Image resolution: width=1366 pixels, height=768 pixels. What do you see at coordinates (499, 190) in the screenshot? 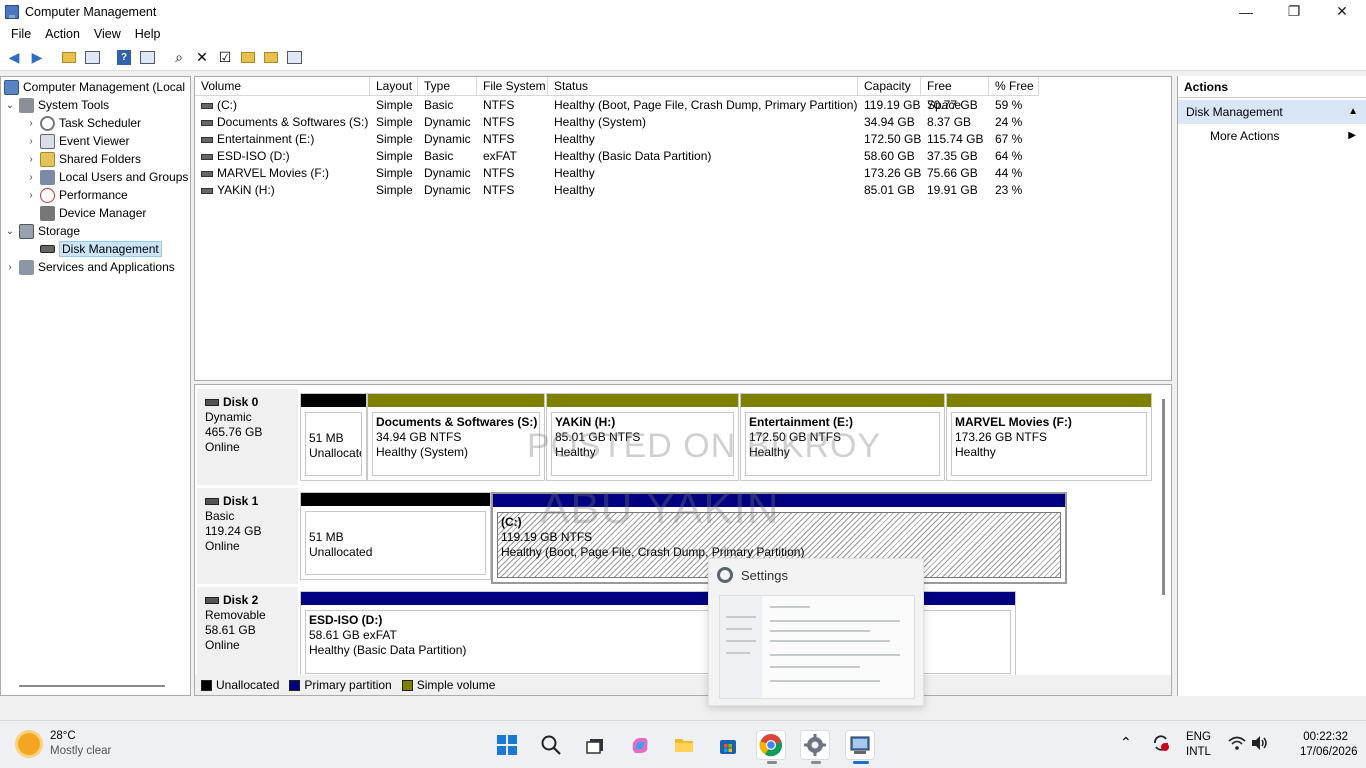
I see `cell-fs: NTFS` at bounding box center [499, 190].